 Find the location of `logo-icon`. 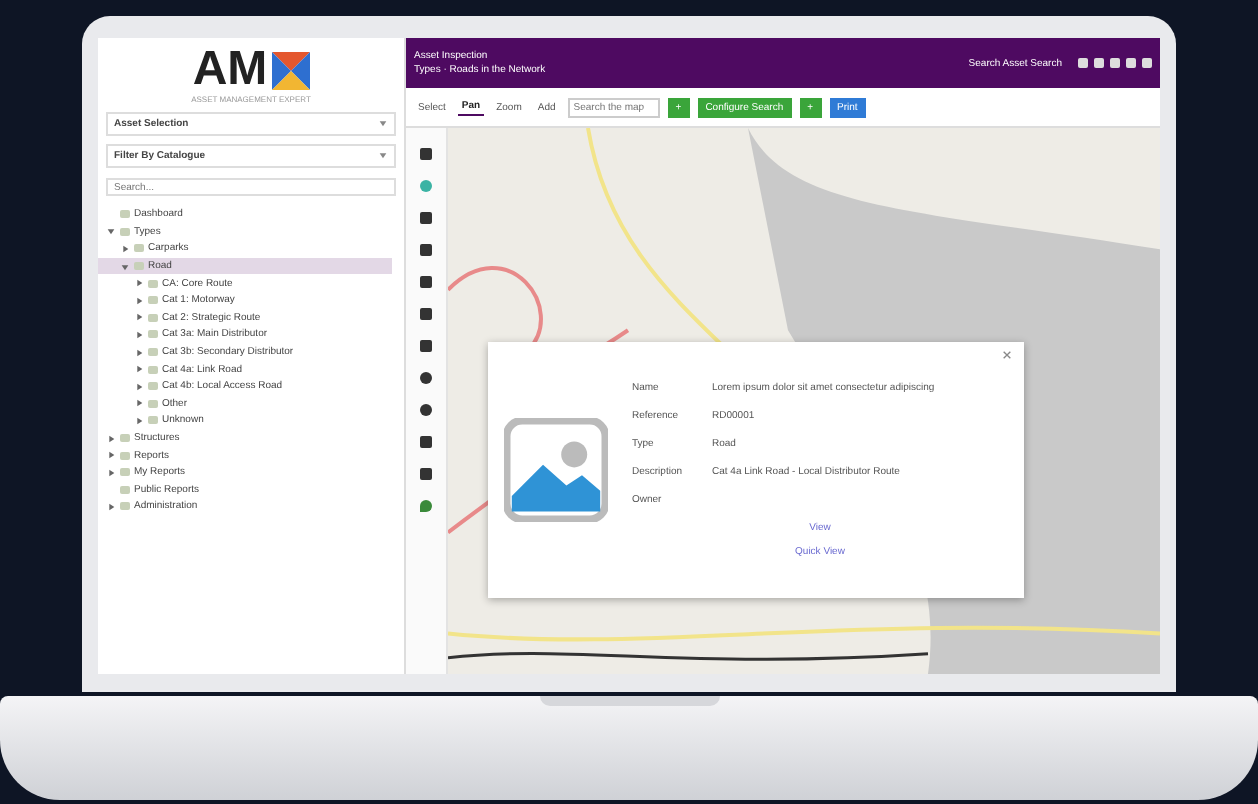

logo-icon is located at coordinates (290, 70).